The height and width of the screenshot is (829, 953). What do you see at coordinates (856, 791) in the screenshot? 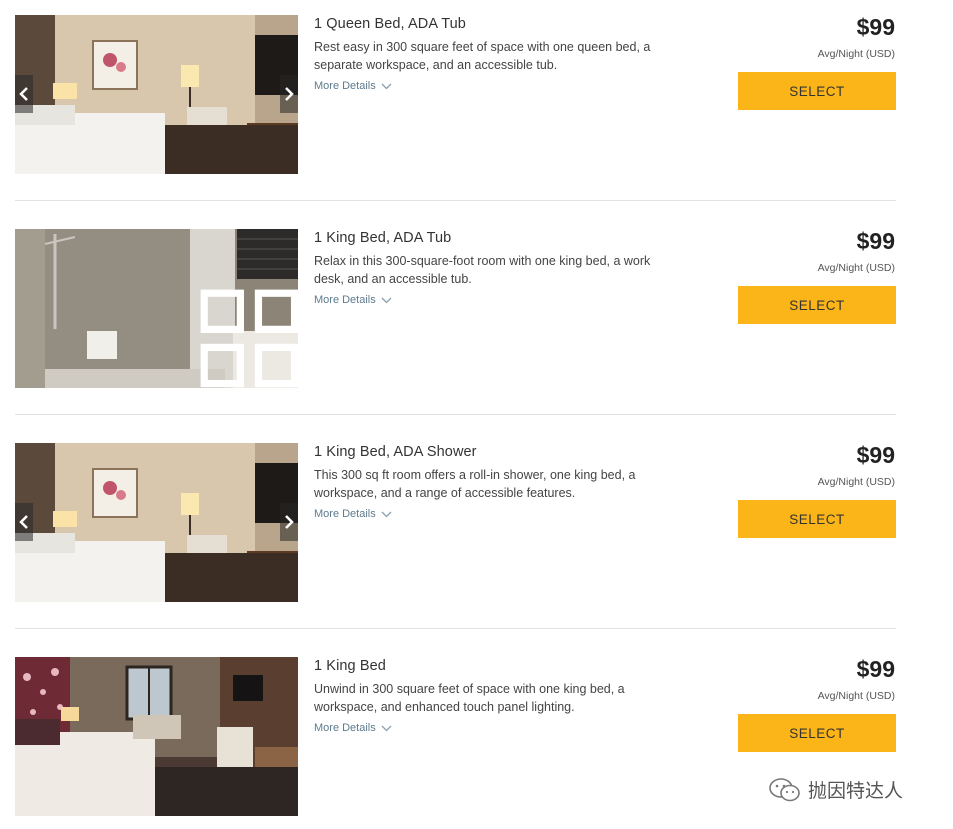
I see `watermark-text: 抛因特达人` at bounding box center [856, 791].